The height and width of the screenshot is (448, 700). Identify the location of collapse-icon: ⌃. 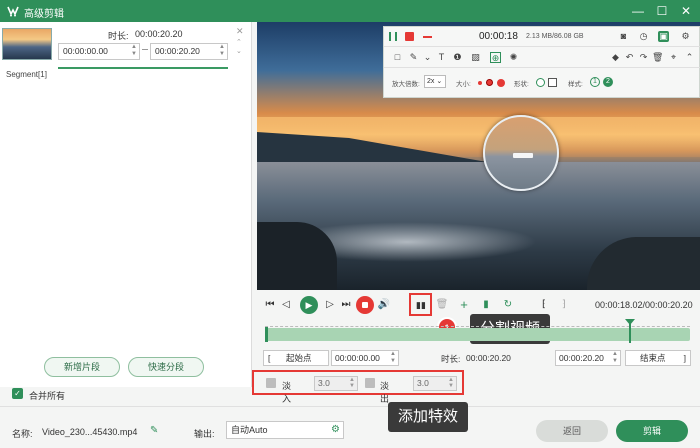
(689, 57).